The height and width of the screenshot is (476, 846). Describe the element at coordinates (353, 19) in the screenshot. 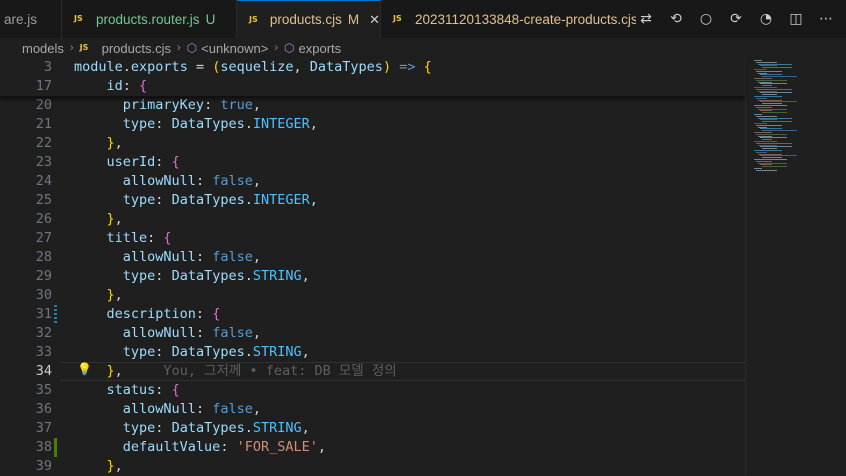

I see `tab-status-badge: M` at that location.